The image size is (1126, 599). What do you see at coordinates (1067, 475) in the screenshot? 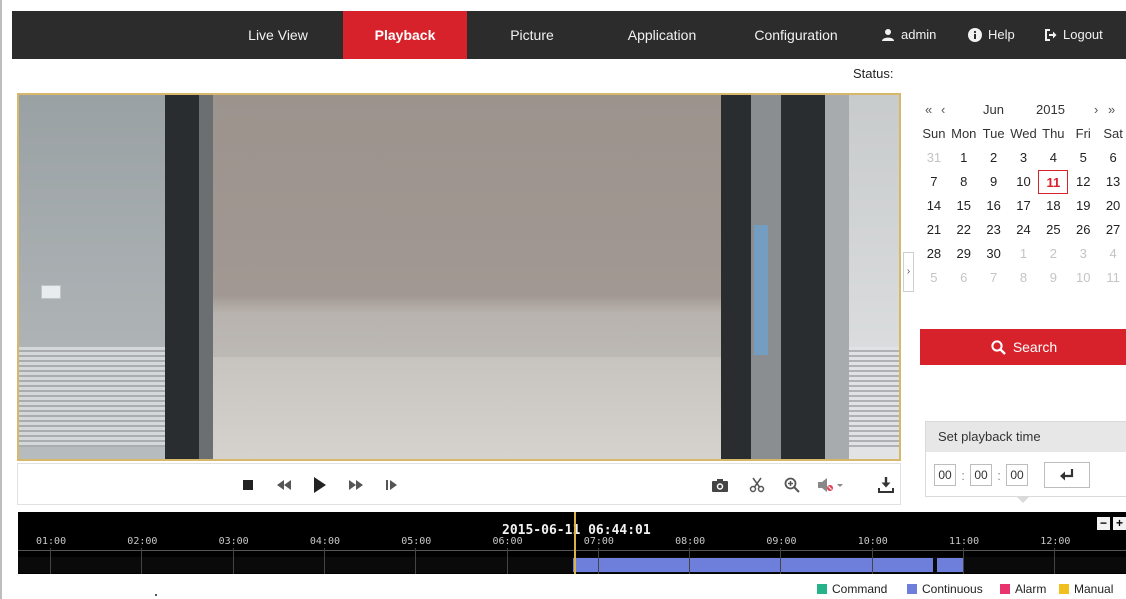
I see `go-to-time-button` at bounding box center [1067, 475].